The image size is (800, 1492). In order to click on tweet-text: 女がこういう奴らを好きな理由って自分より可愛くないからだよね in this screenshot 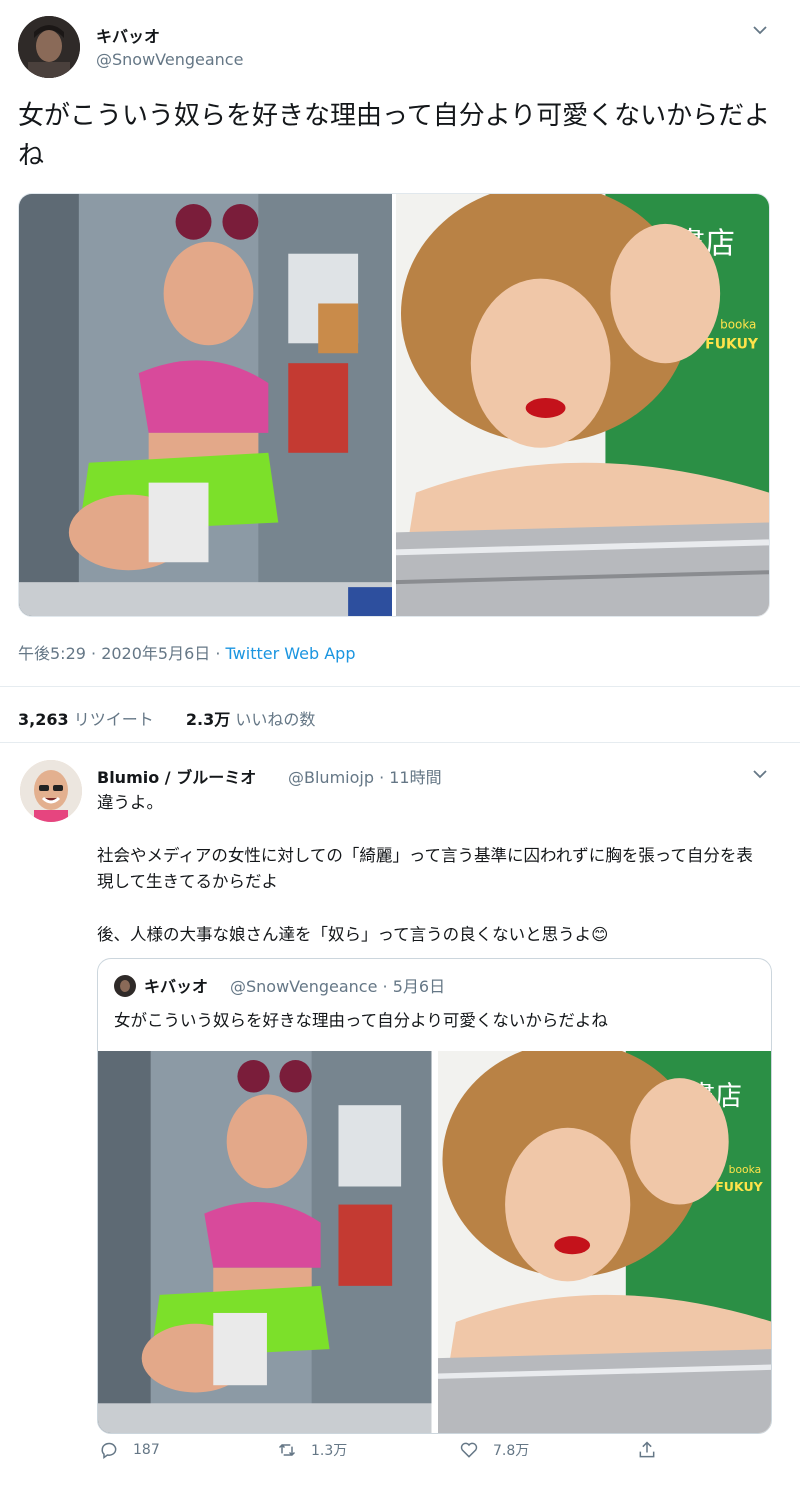, I will do `click(394, 136)`.